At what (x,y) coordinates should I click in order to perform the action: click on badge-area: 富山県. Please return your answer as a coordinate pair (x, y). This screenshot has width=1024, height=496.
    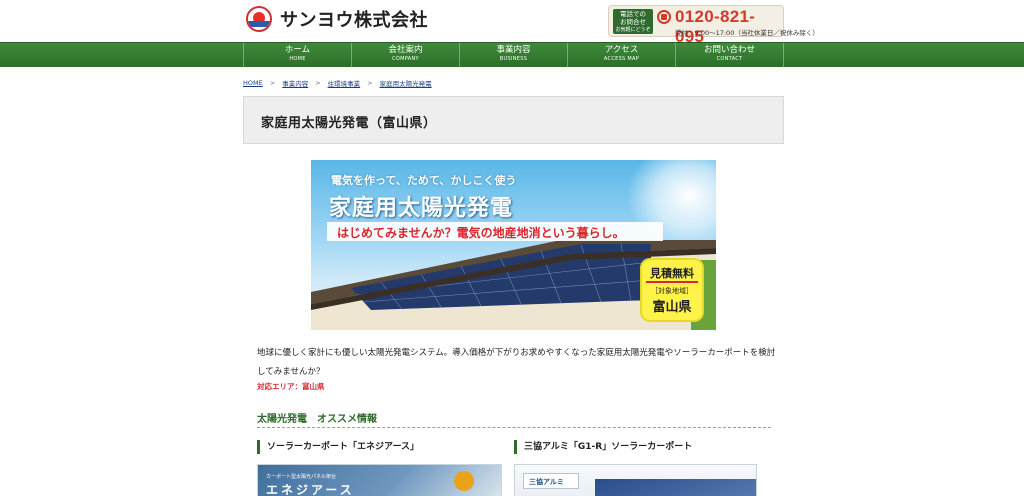
    Looking at the image, I should click on (672, 307).